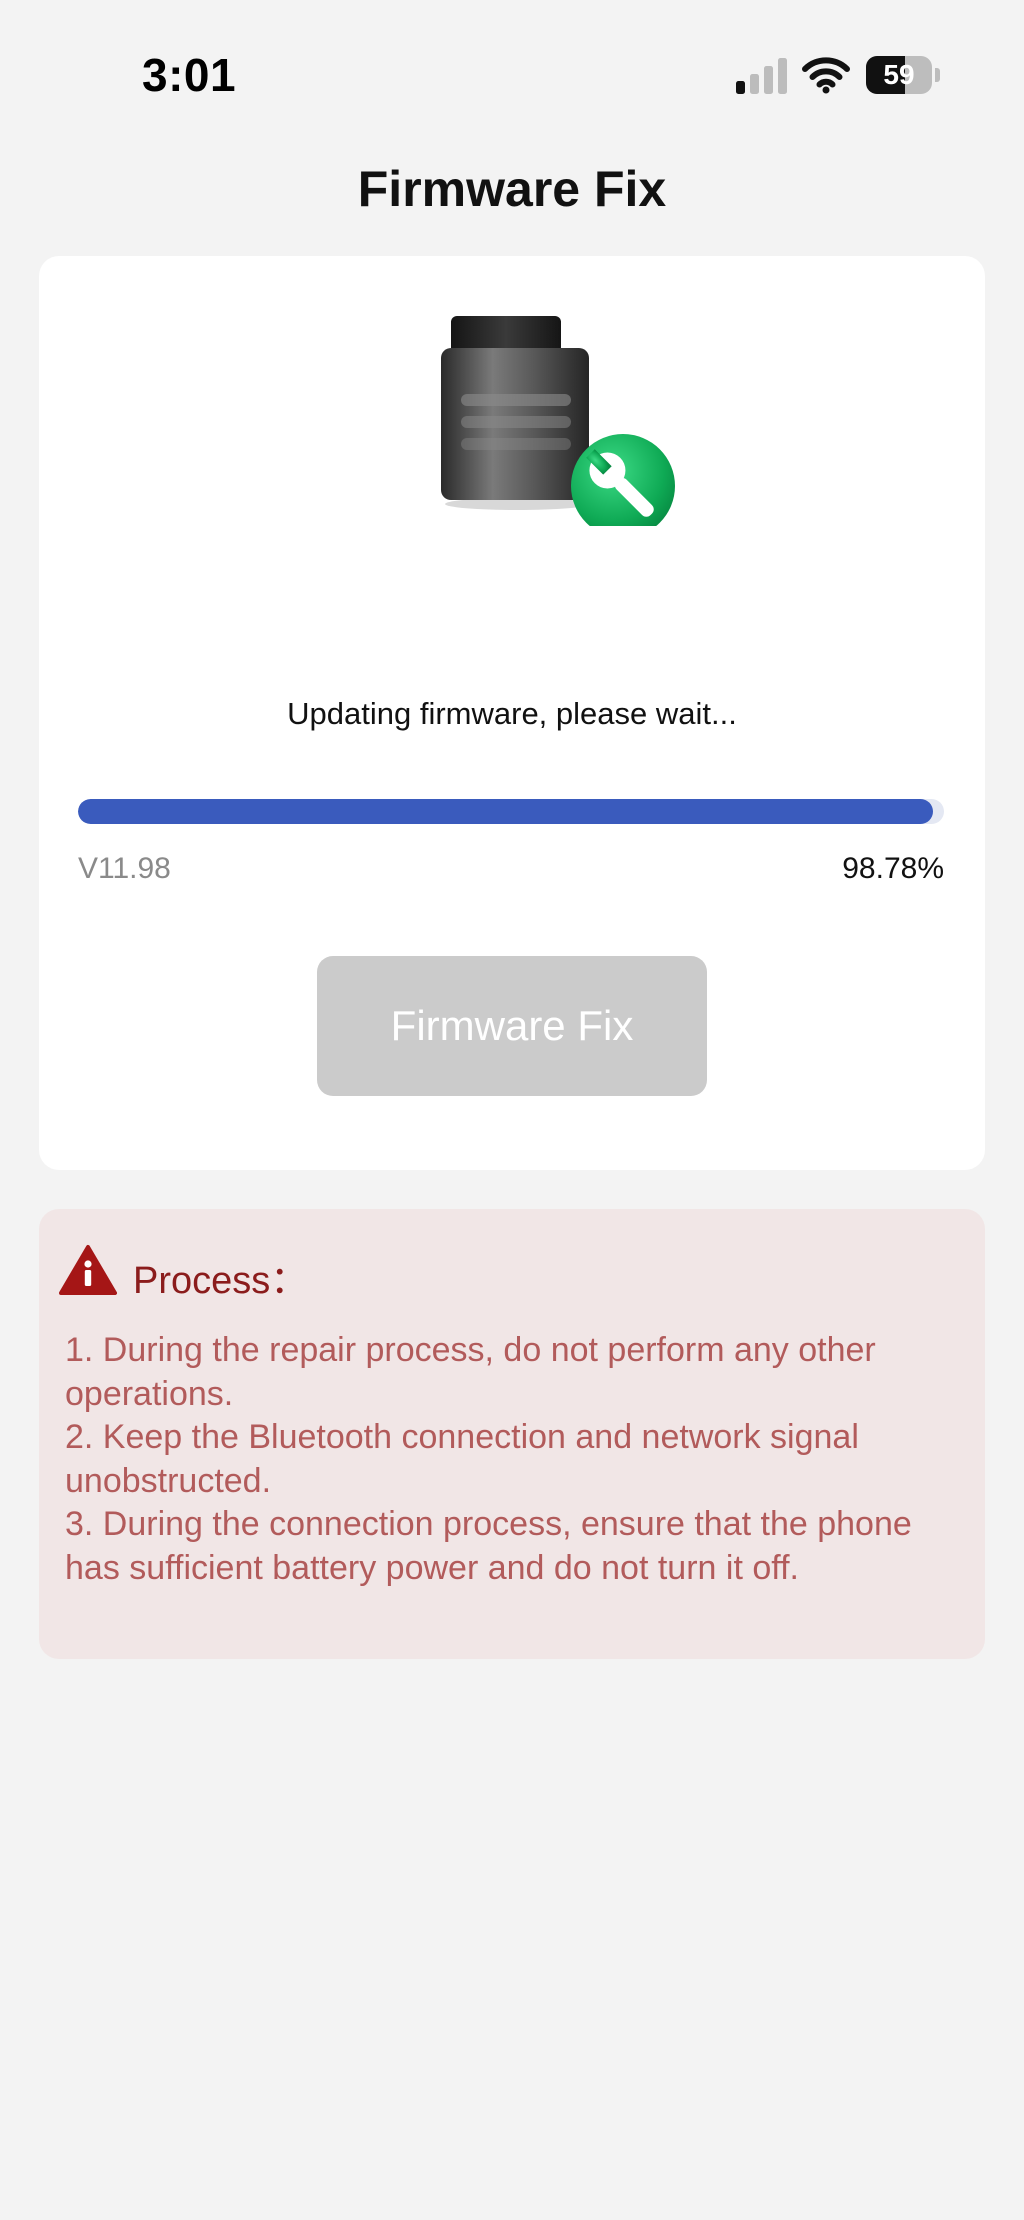 Image resolution: width=1024 pixels, height=2220 pixels. Describe the element at coordinates (826, 75) in the screenshot. I see `wifi-icon` at that location.